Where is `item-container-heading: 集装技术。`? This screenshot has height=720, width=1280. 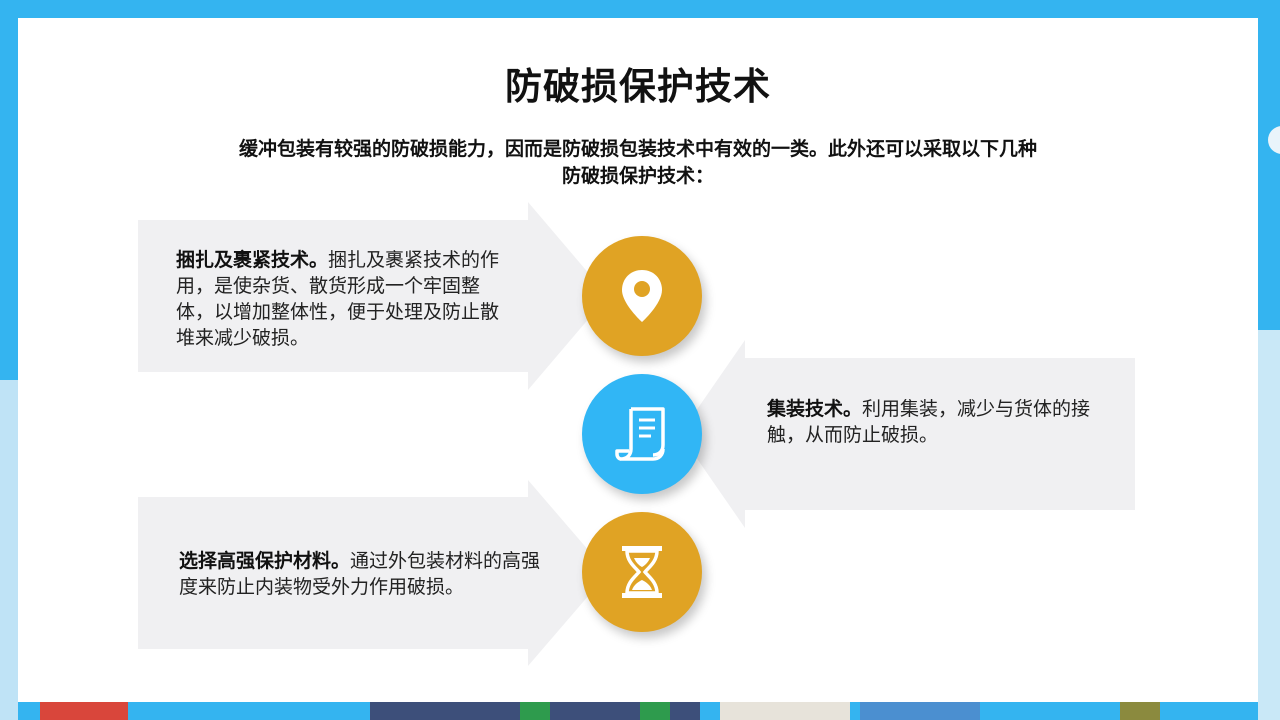 item-container-heading: 集装技术。 is located at coordinates (815, 409).